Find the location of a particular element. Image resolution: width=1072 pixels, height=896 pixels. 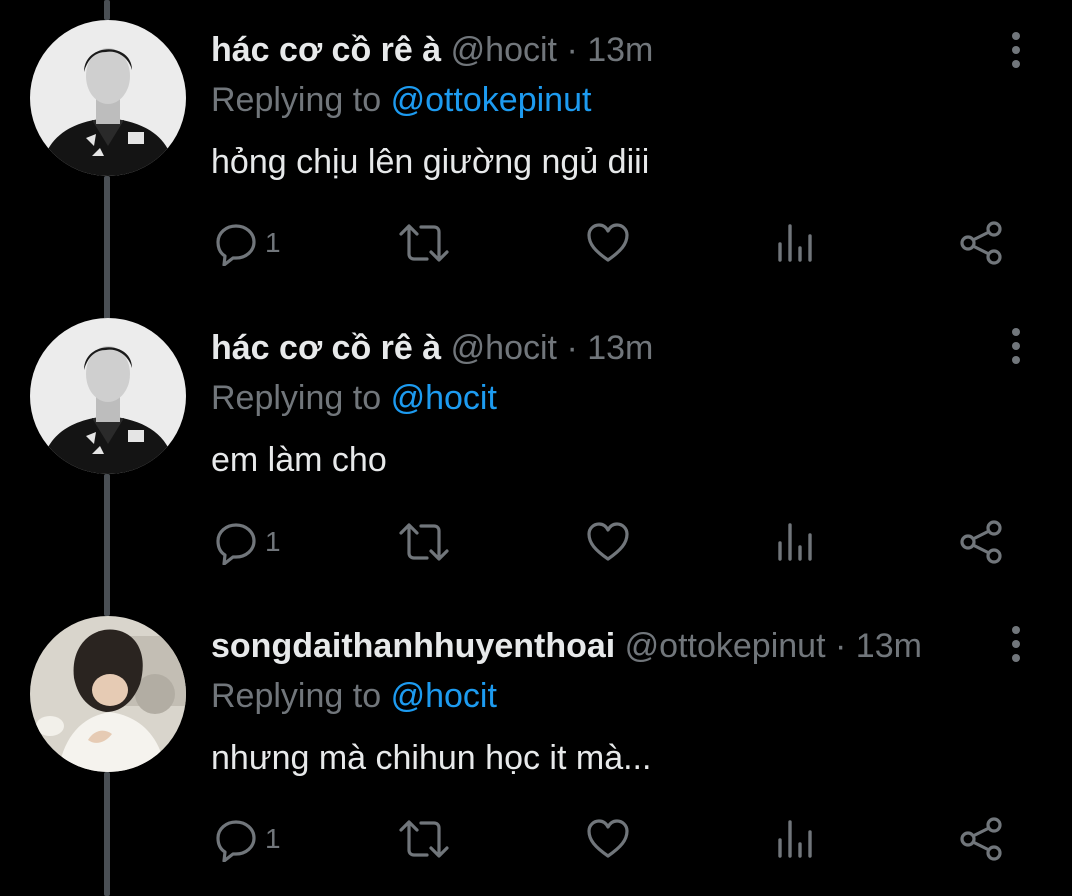

replying-to-line: Replying to @ottokepinut is located at coordinates (401, 100).